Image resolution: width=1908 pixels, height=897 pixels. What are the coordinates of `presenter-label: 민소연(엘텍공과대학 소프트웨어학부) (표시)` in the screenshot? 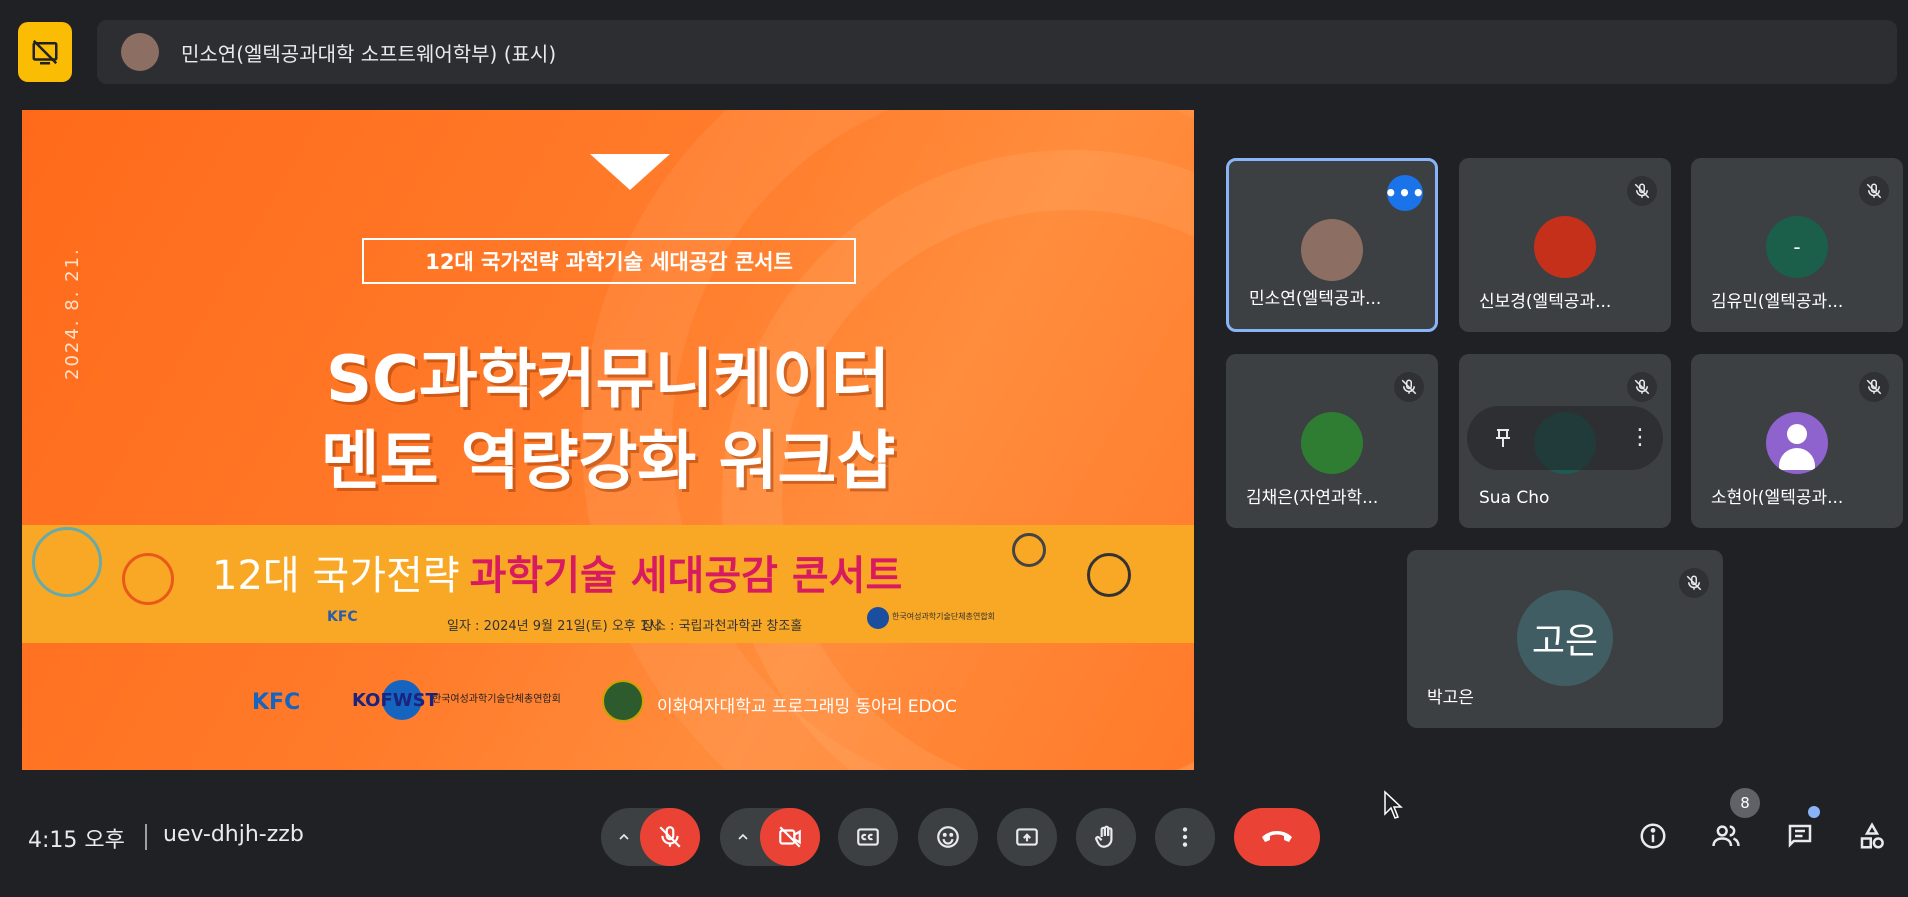 It's located at (369, 53).